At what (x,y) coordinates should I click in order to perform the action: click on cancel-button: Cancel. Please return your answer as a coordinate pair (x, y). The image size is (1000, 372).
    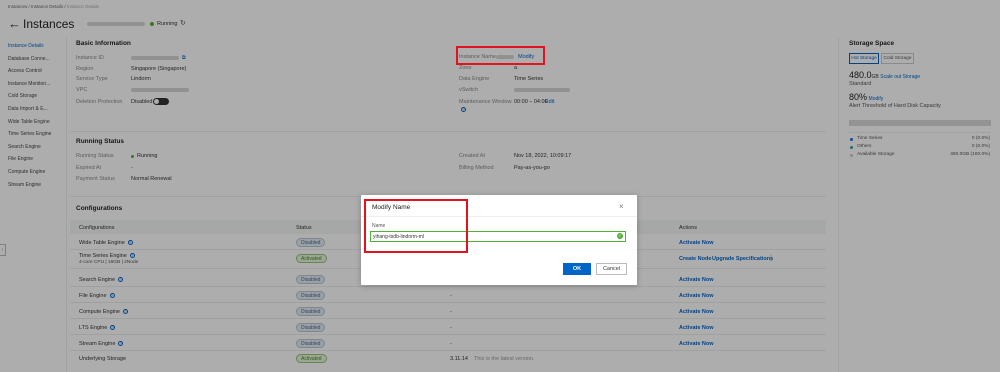
    Looking at the image, I should click on (611, 269).